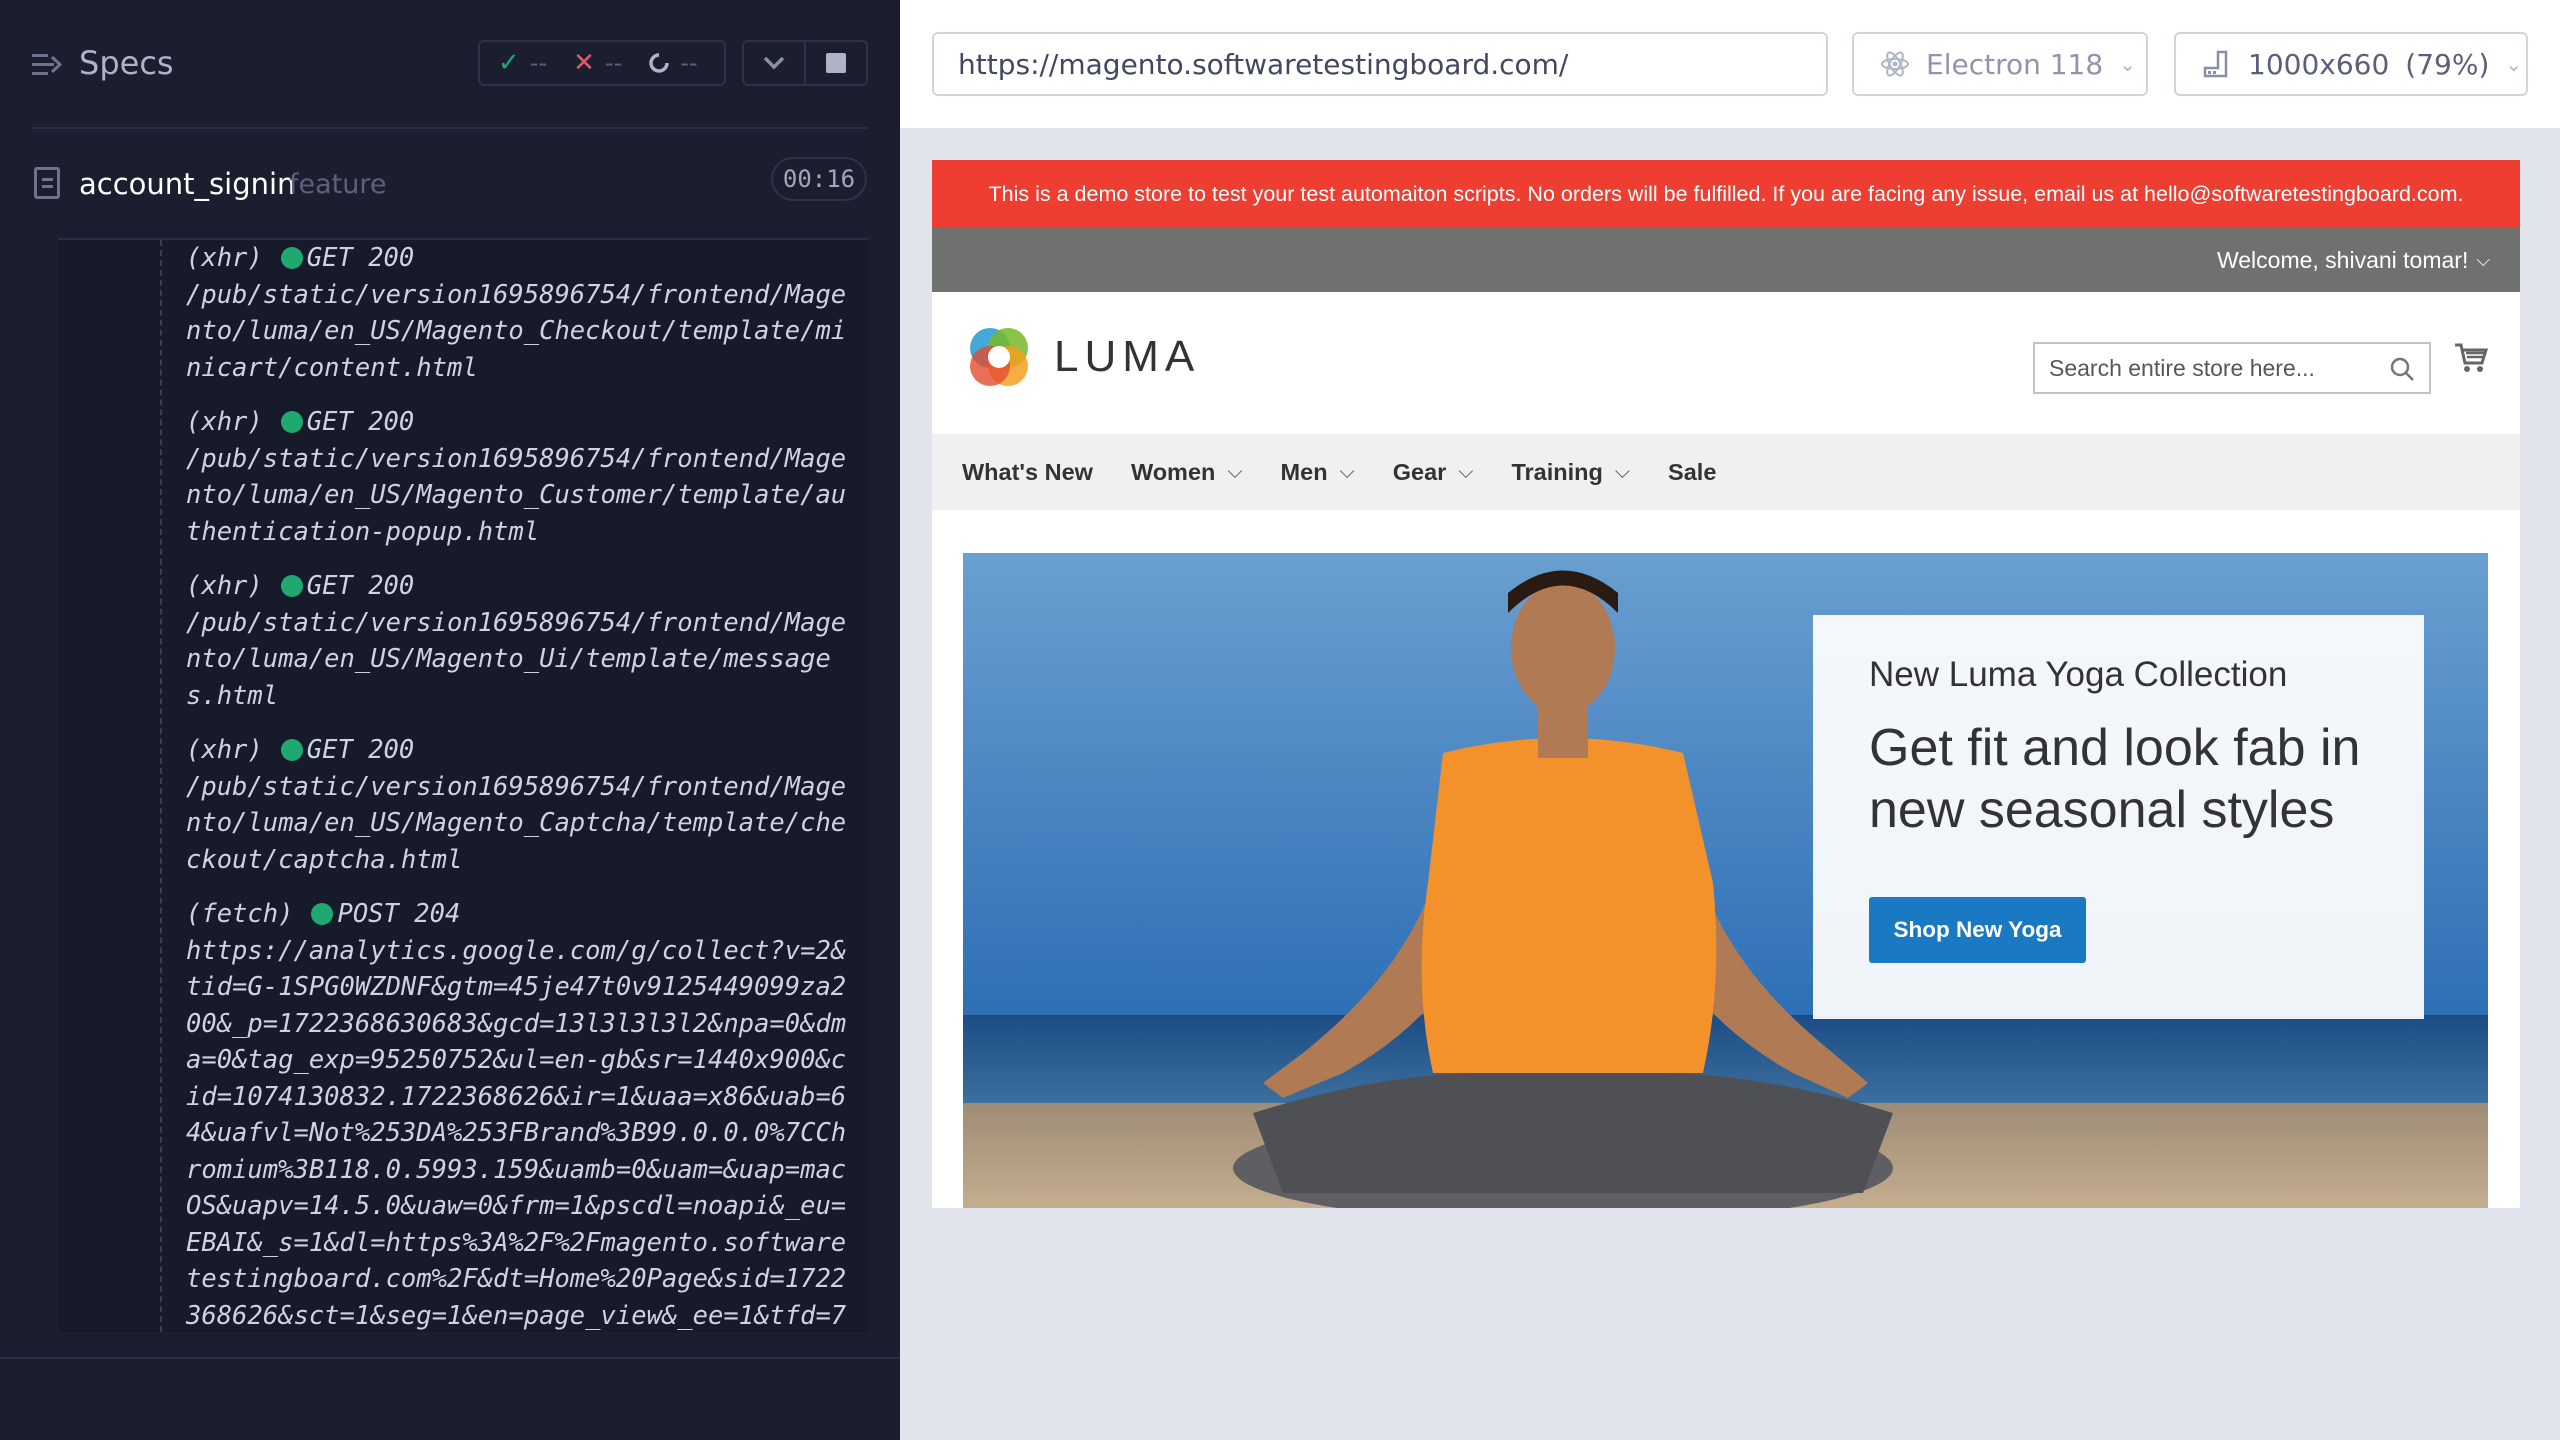  What do you see at coordinates (613, 63) in the screenshot?
I see `failed-count: --` at bounding box center [613, 63].